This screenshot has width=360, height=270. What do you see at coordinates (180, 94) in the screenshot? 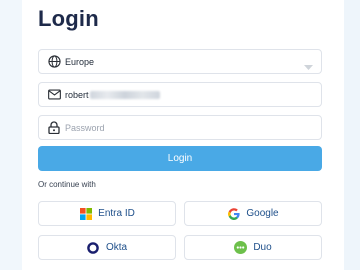
I see `email-field: robert` at bounding box center [180, 94].